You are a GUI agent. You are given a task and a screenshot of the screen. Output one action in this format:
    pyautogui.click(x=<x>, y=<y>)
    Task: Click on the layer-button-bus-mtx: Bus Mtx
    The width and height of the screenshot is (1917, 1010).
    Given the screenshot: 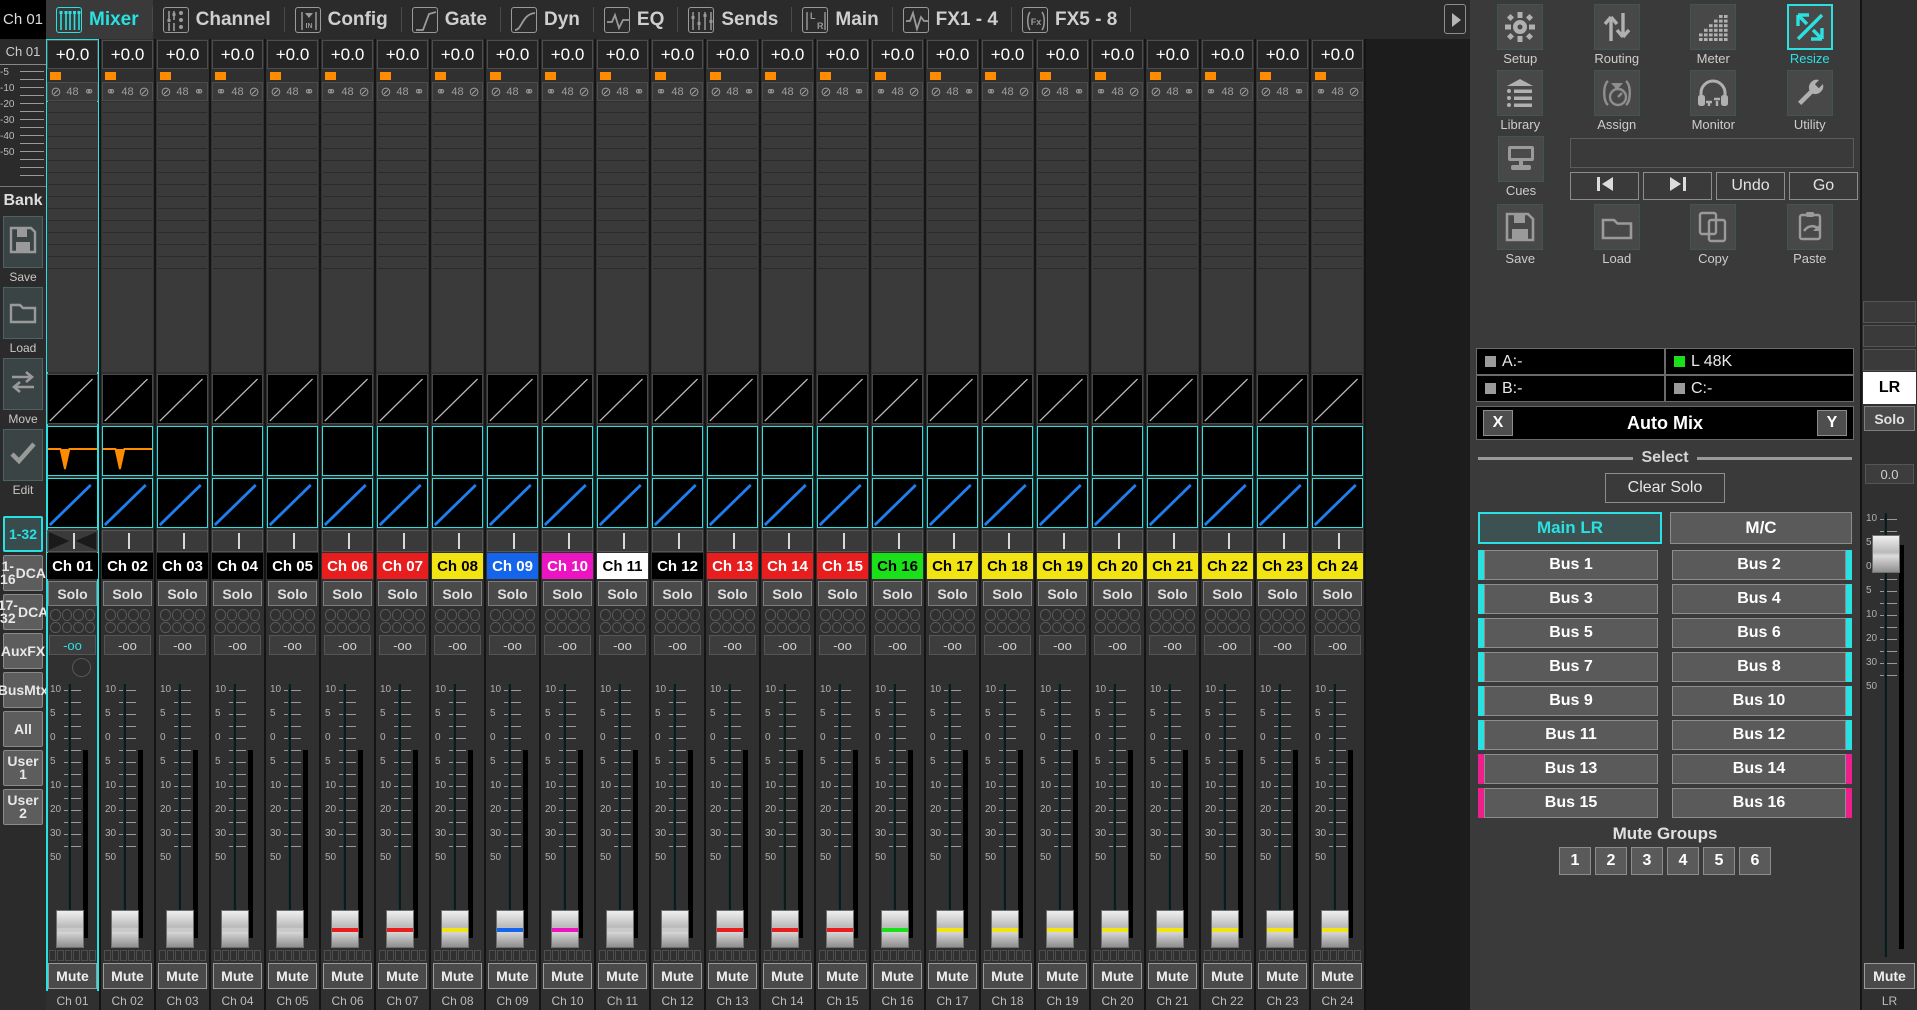 What is the action you would take?
    pyautogui.click(x=24, y=690)
    